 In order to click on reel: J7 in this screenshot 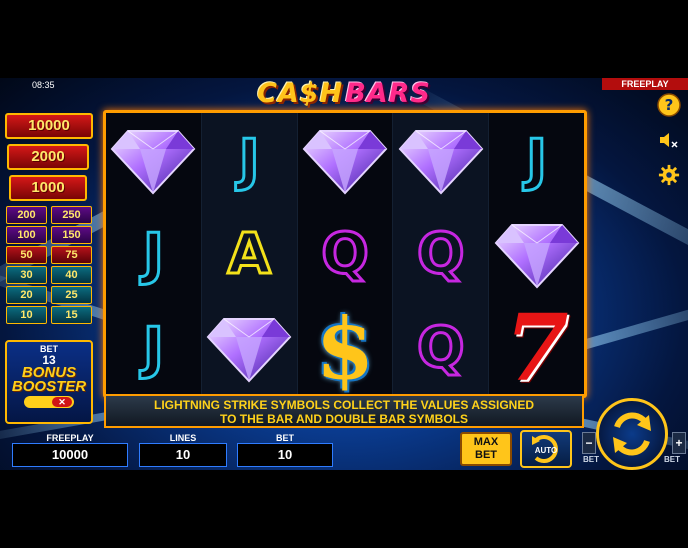, I will do `click(536, 257)`.